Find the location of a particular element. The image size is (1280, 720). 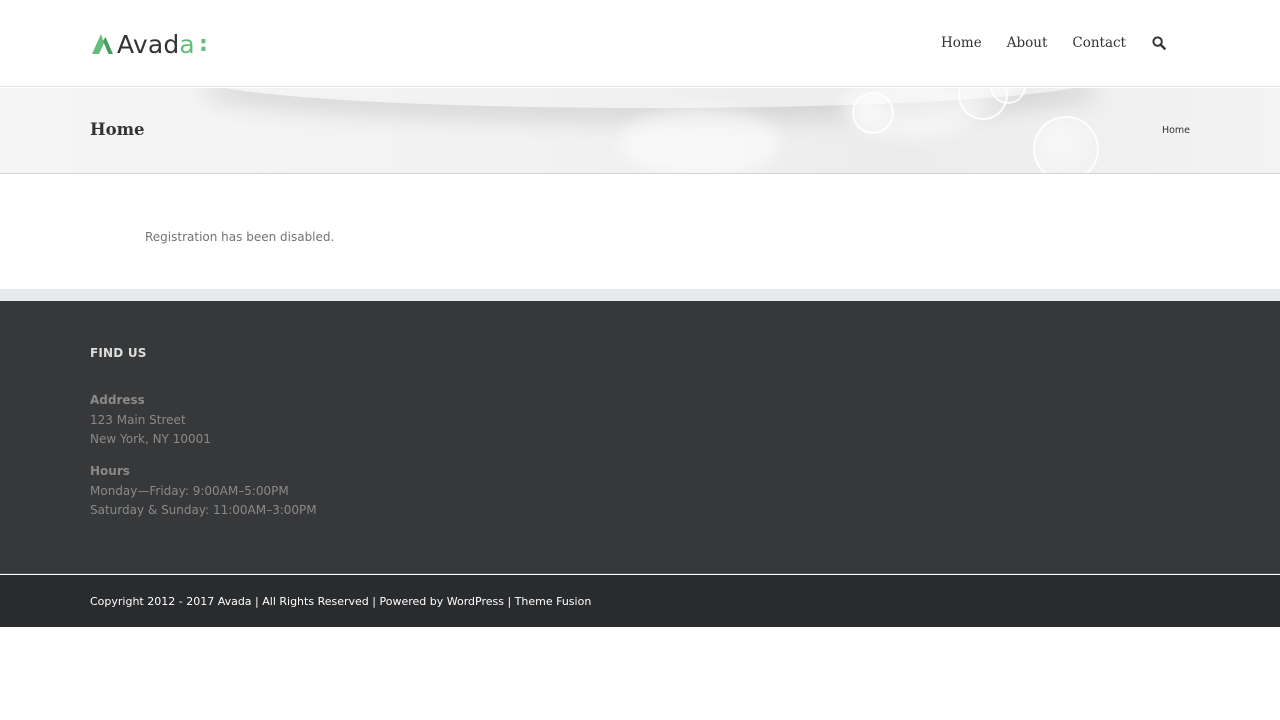

hours-label: Hours is located at coordinates (110, 471).